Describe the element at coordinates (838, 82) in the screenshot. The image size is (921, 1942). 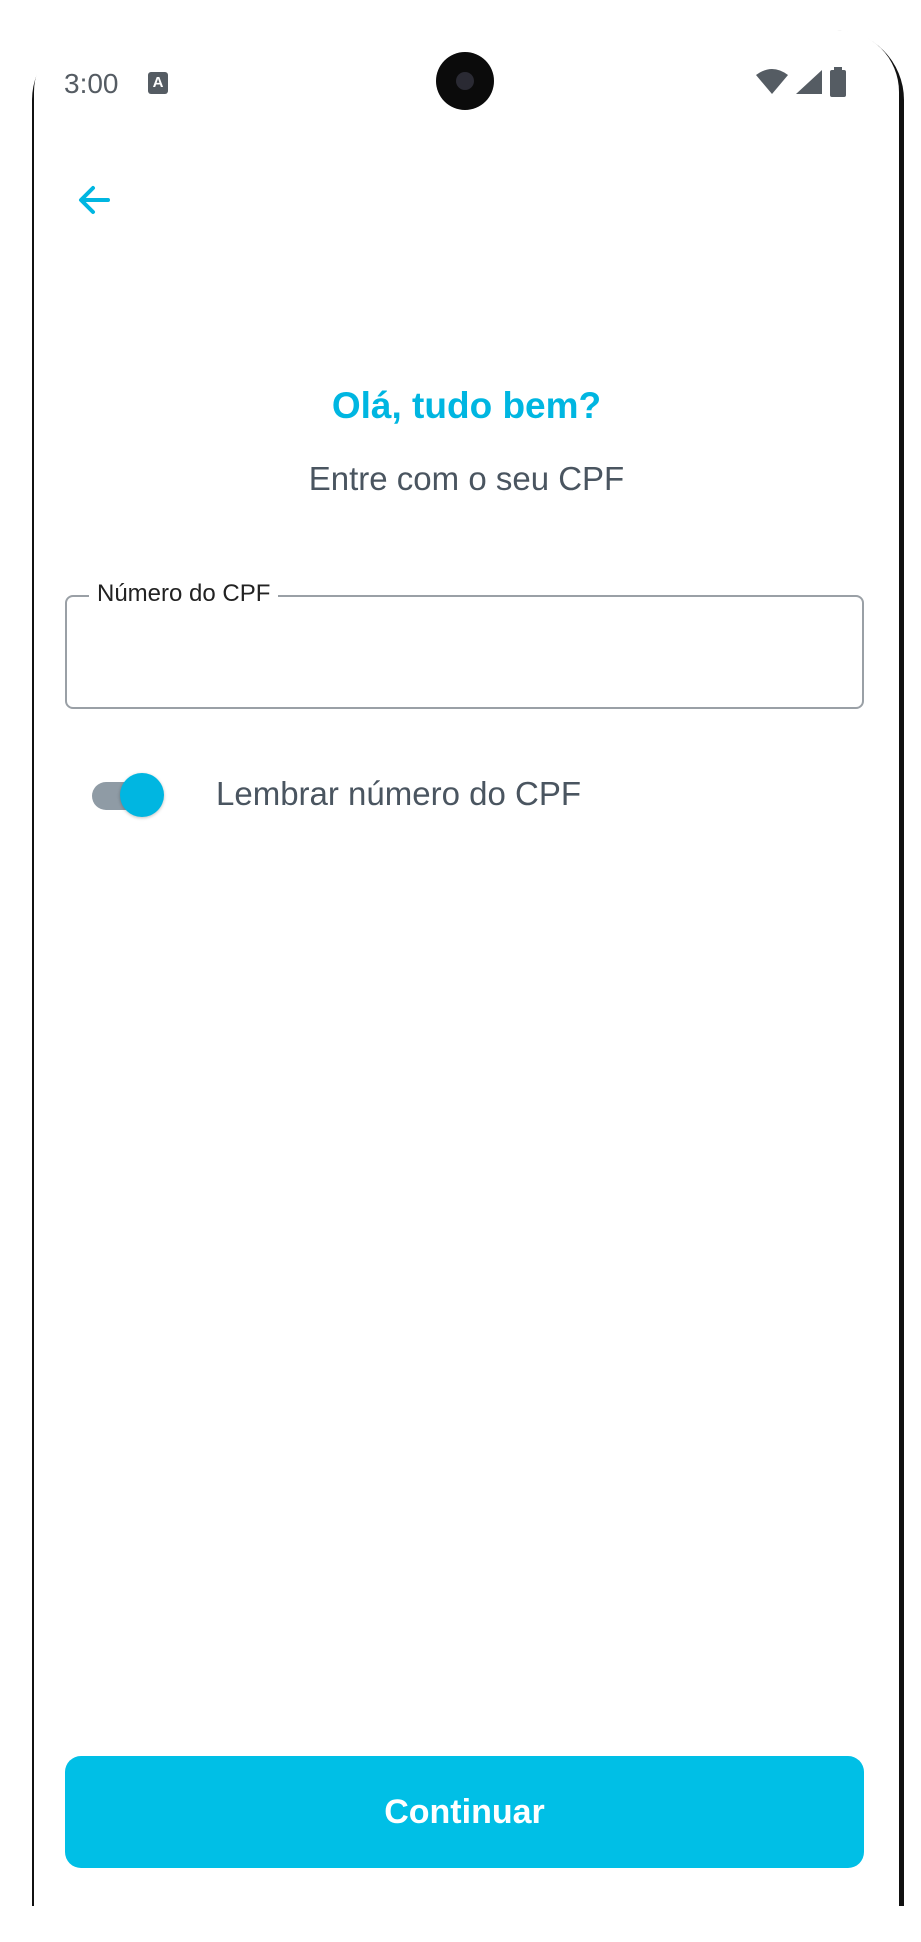
I see `battery-icon` at that location.